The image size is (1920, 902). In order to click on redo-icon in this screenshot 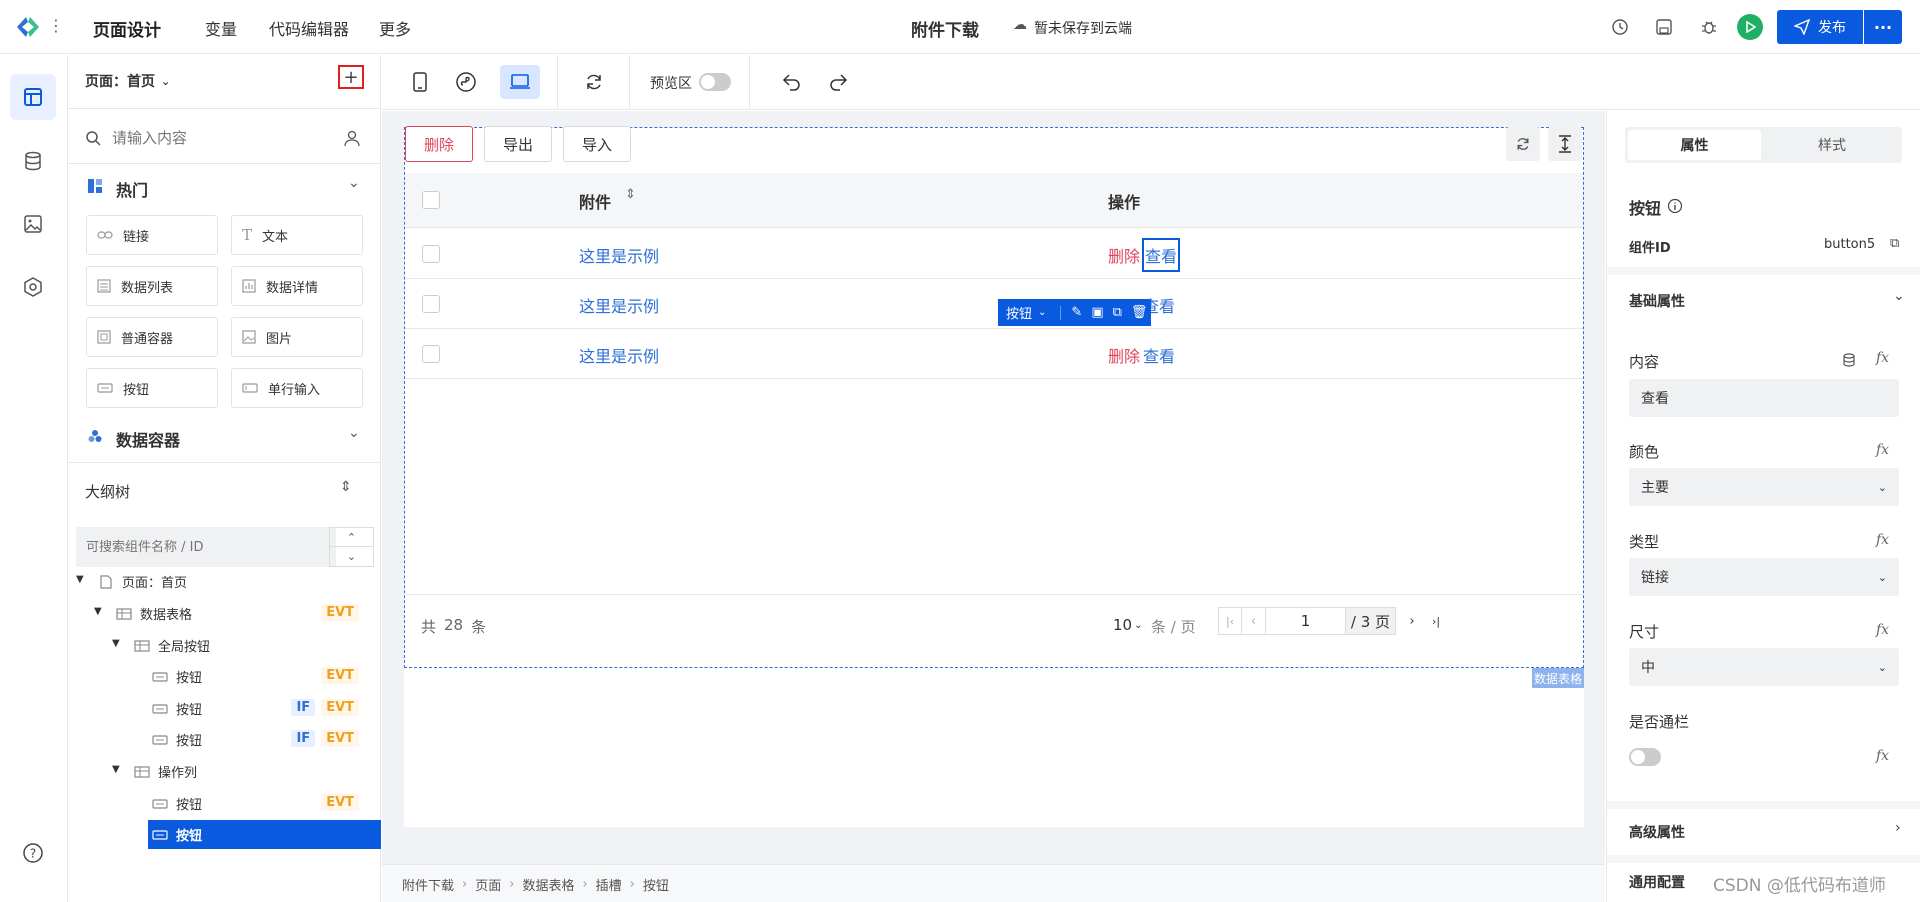, I will do `click(838, 82)`.